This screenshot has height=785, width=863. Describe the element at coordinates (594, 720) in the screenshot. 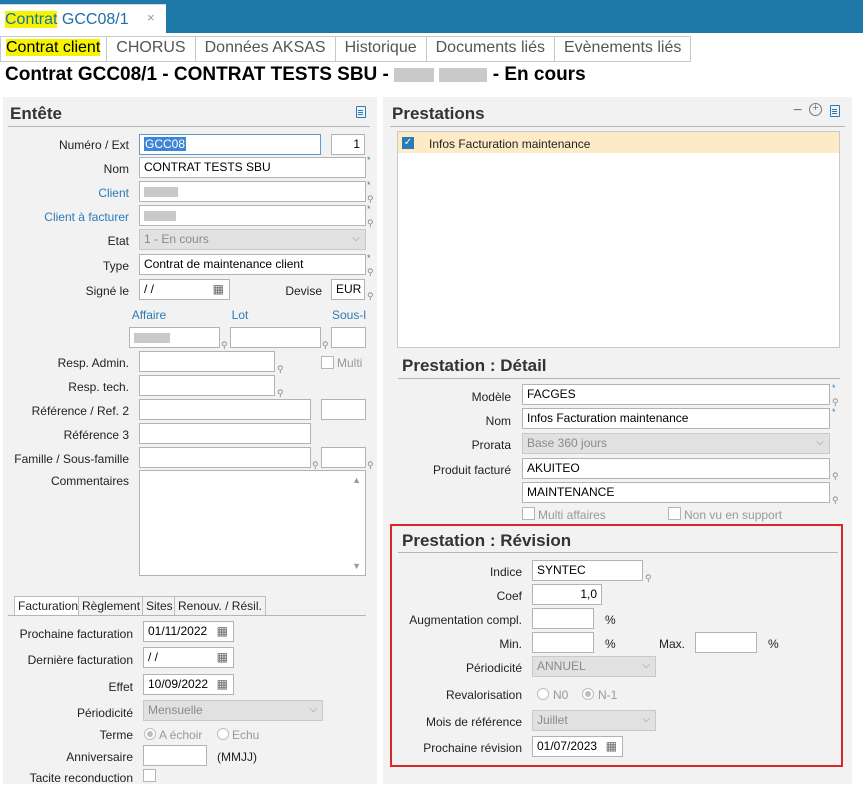

I see `mois-reference-select: Juillet ⌵` at that location.